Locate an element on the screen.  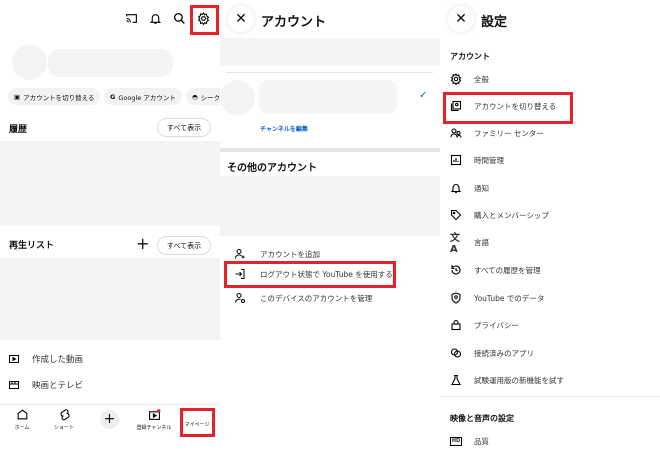
nav-subscriptions: 登録チャンネル is located at coordinates (154, 419).